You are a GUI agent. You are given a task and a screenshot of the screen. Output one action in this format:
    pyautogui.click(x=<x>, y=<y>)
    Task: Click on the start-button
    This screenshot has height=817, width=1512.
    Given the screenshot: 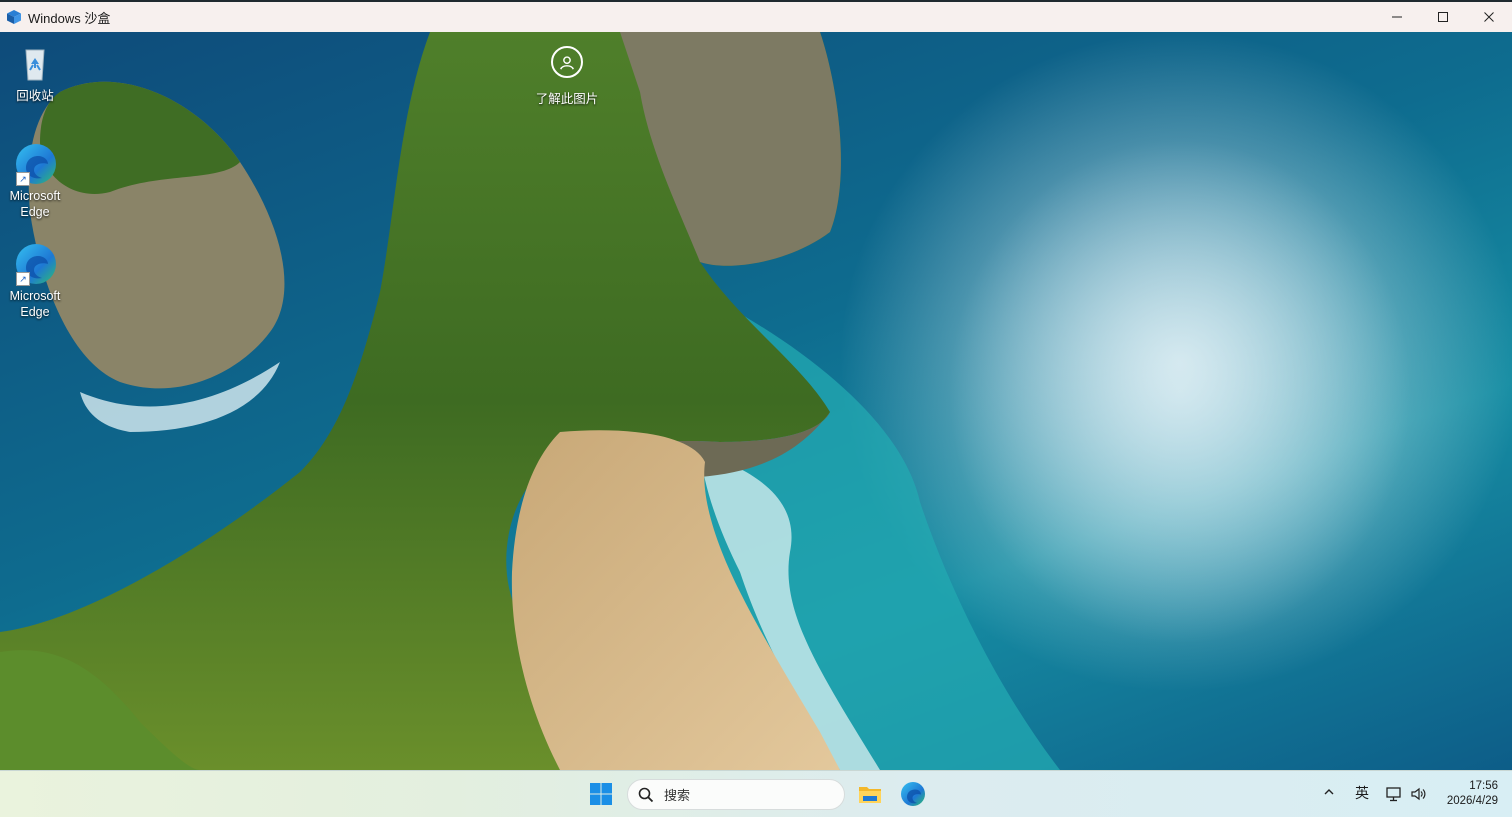 What is the action you would take?
    pyautogui.click(x=601, y=794)
    